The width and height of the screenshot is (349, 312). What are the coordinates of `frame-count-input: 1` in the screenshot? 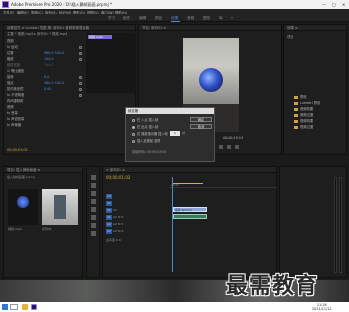 It's located at (175, 133).